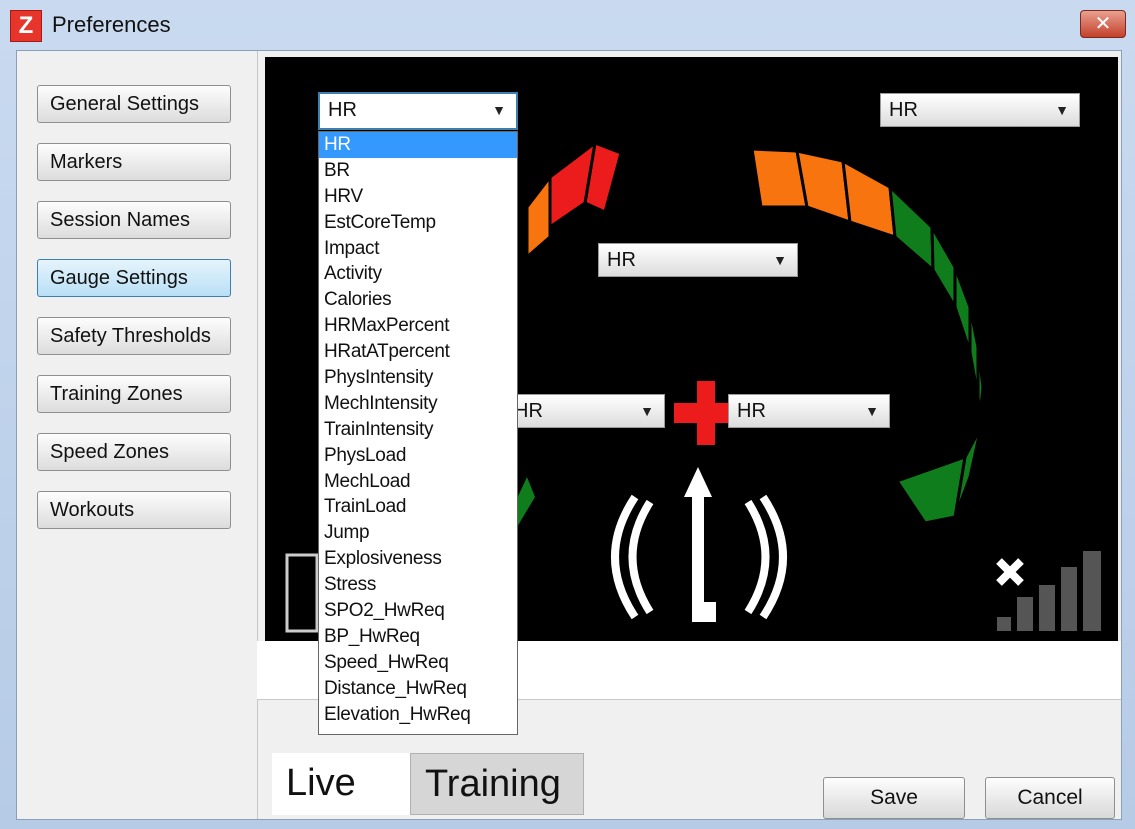  I want to click on dropdown-option-trainintensity: TrainIntensity, so click(418, 430).